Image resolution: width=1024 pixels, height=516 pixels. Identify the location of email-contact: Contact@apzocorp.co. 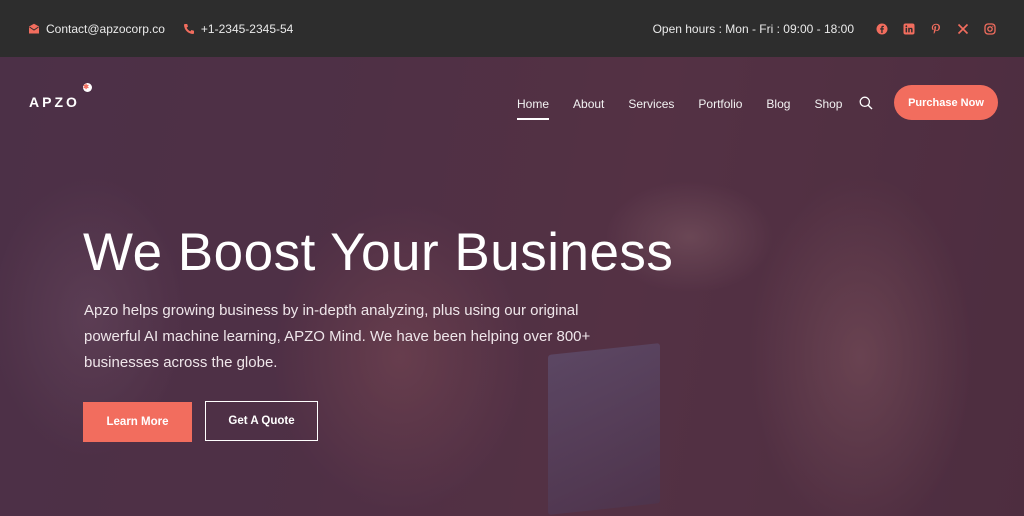
(96, 29).